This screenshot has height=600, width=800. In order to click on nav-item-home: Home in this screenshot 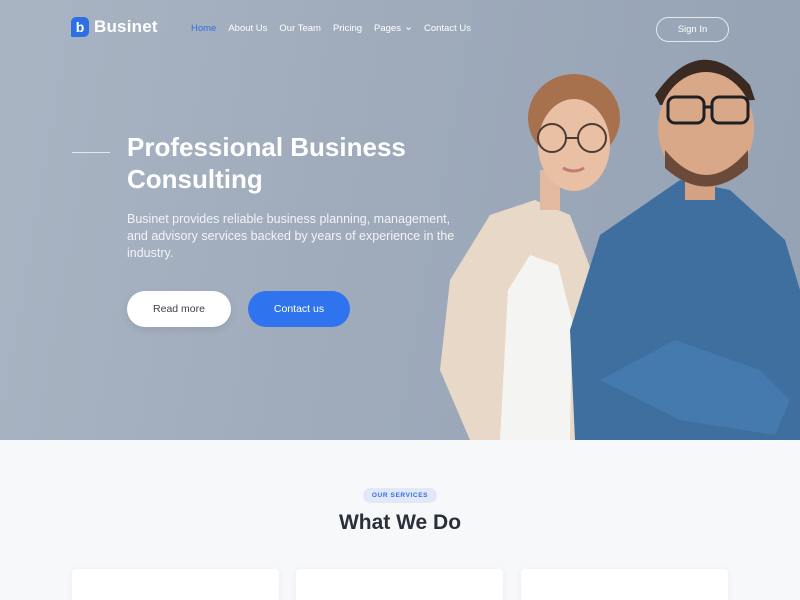, I will do `click(203, 28)`.